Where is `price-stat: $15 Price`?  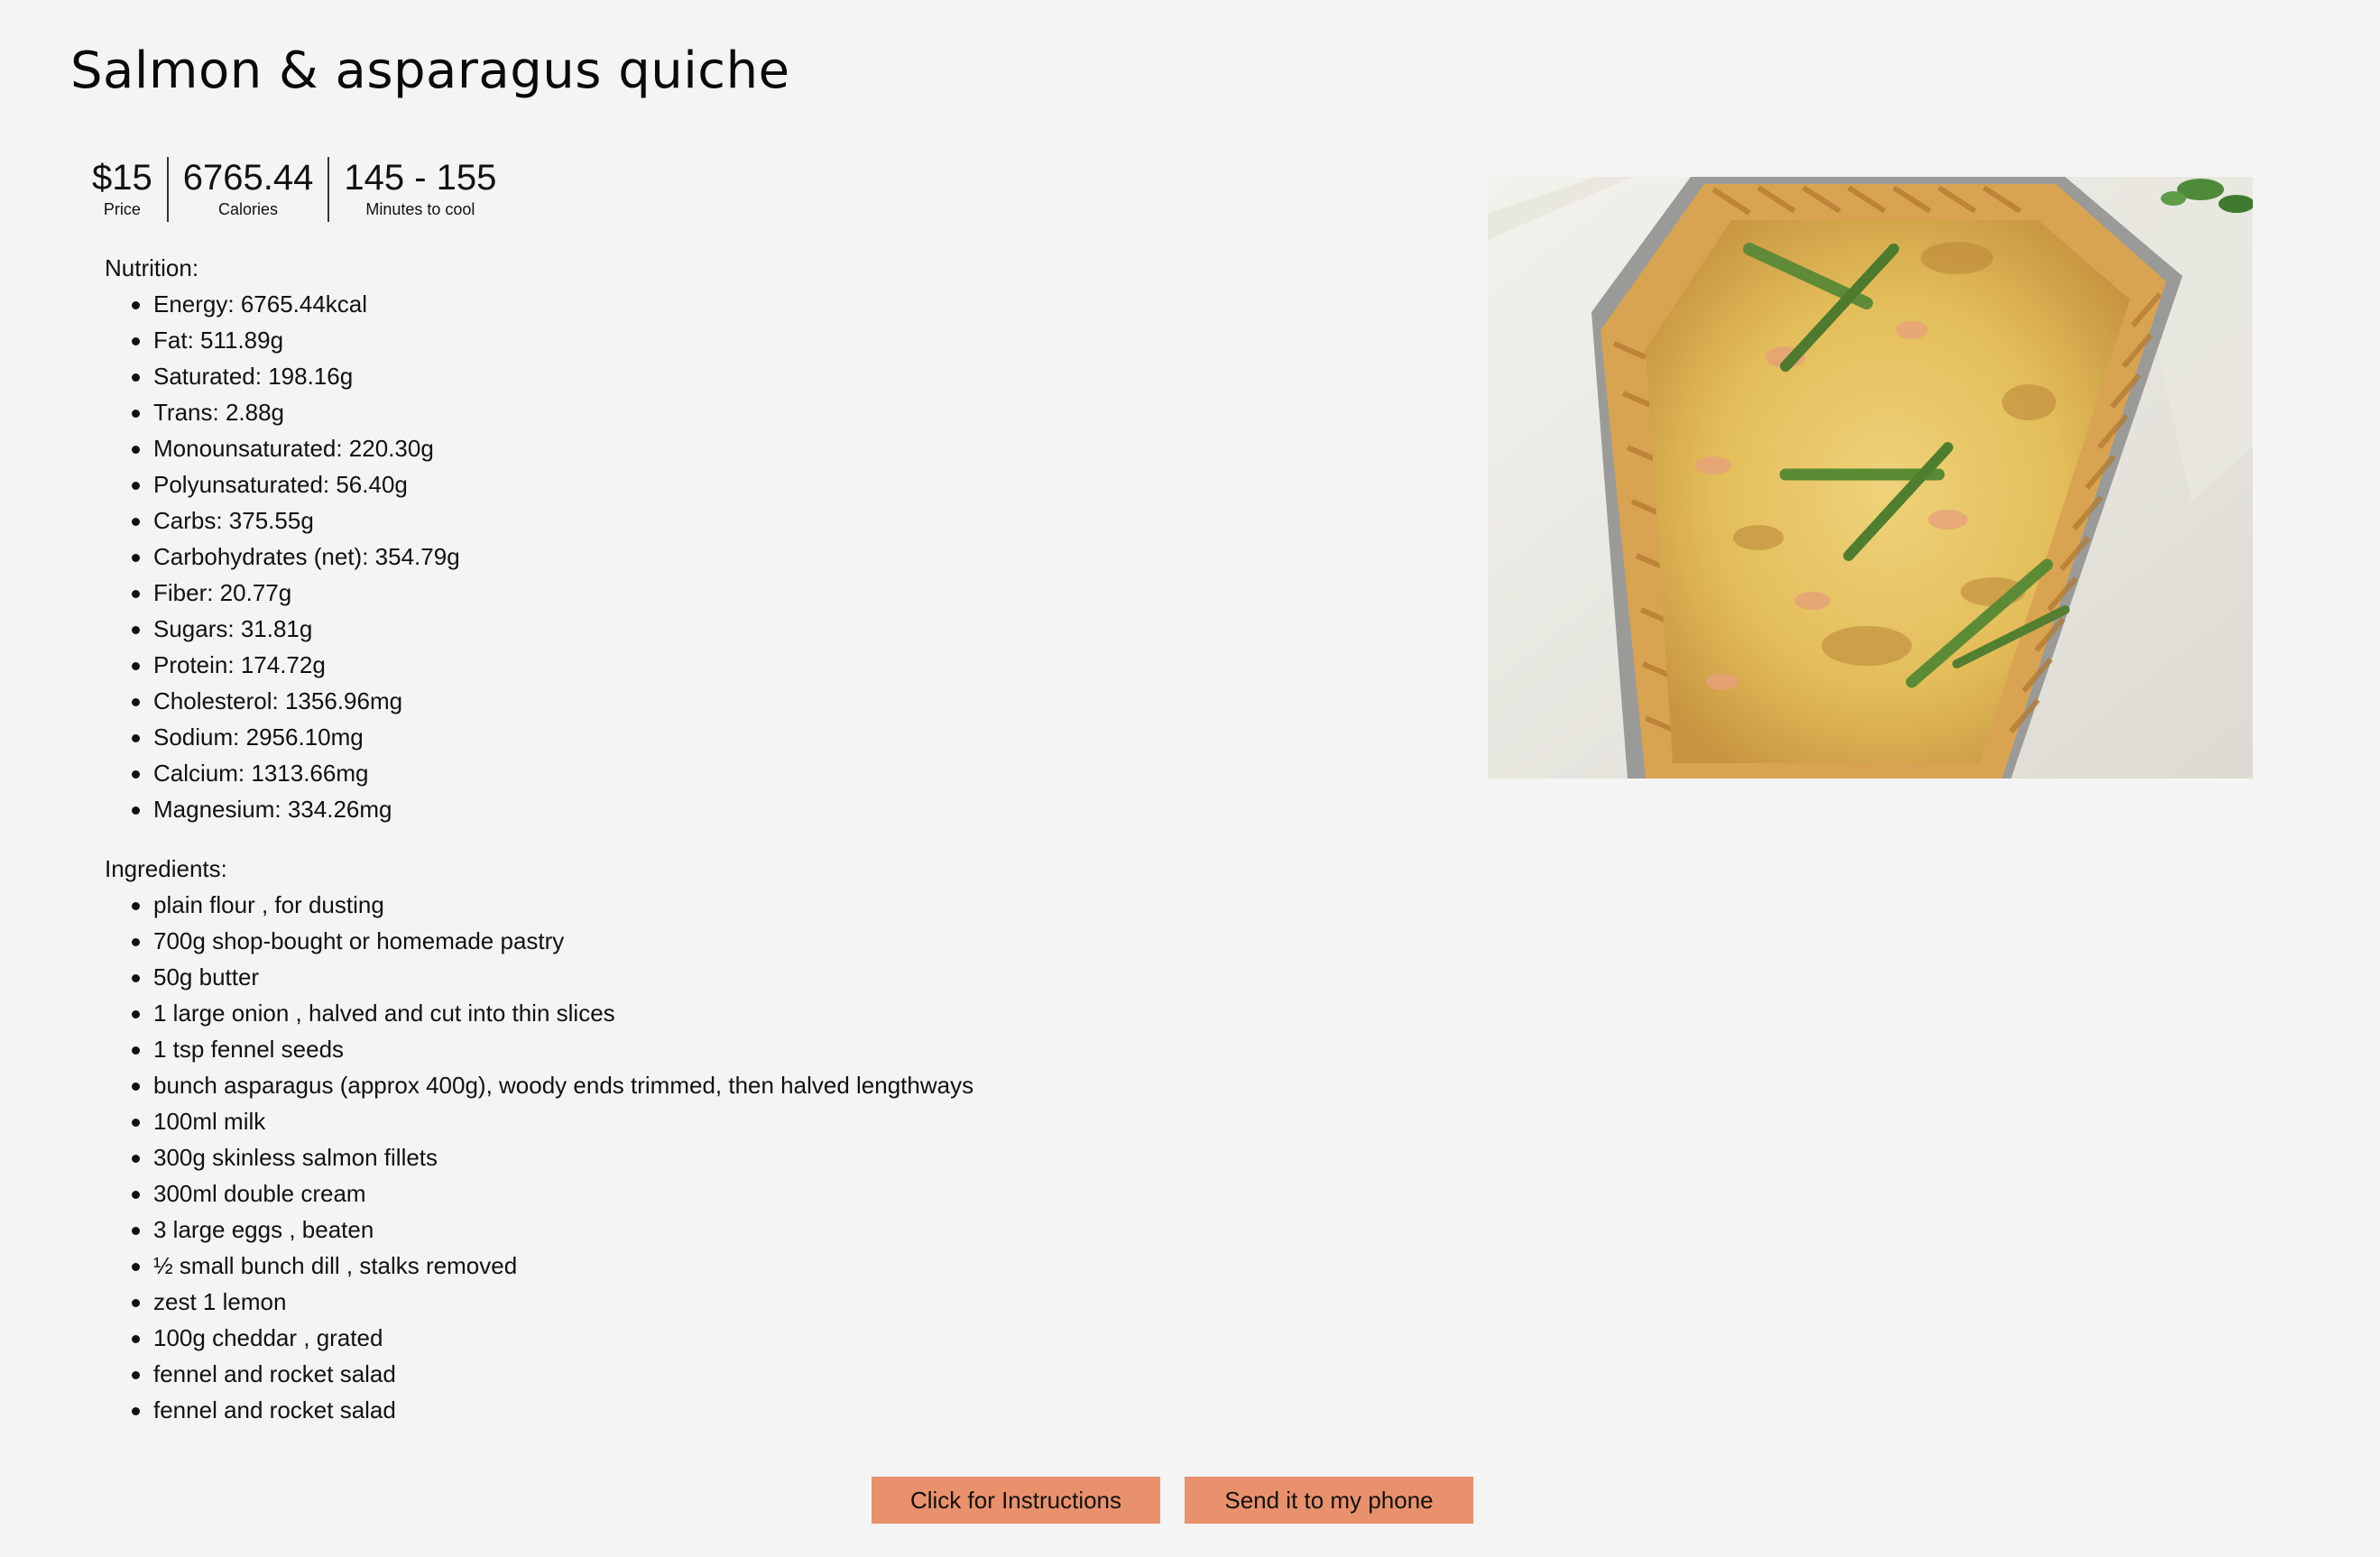 price-stat: $15 Price is located at coordinates (122, 189).